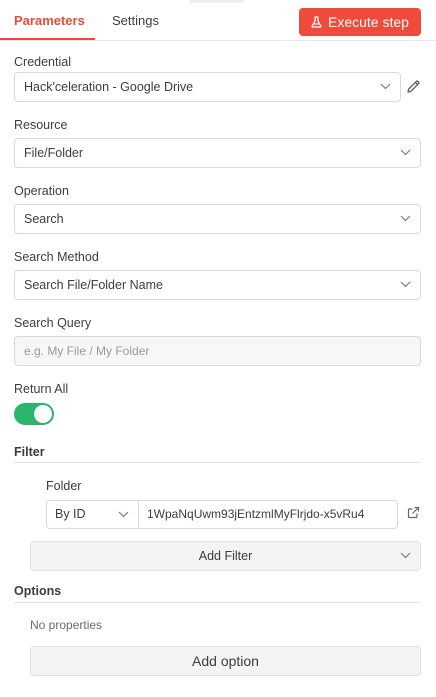 The height and width of the screenshot is (697, 436). Describe the element at coordinates (413, 512) in the screenshot. I see `external-link-icon` at that location.